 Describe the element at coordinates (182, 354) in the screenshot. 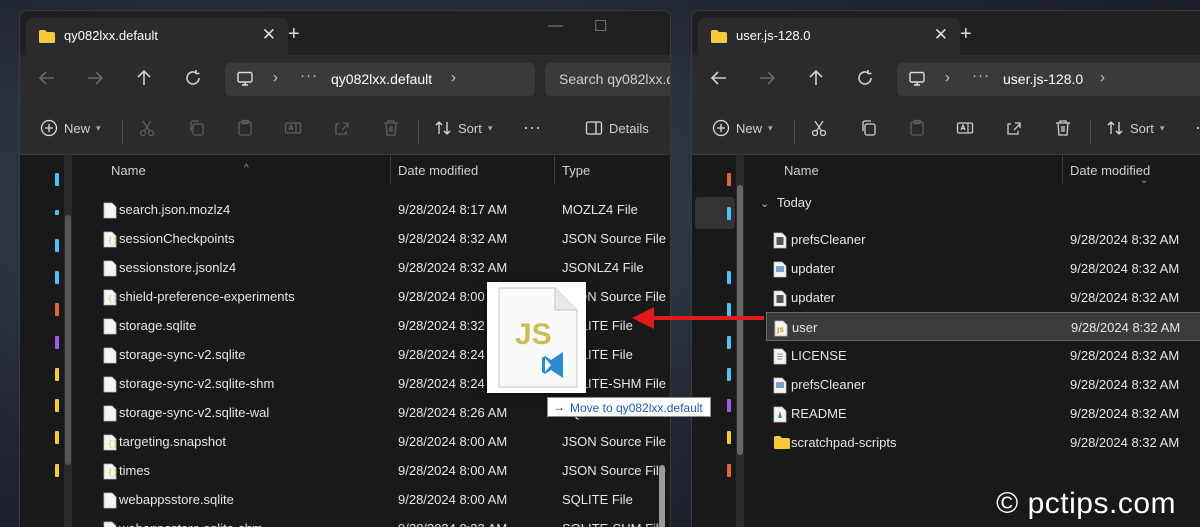

I see `file-name: storage-sync-v2.sqlite` at that location.